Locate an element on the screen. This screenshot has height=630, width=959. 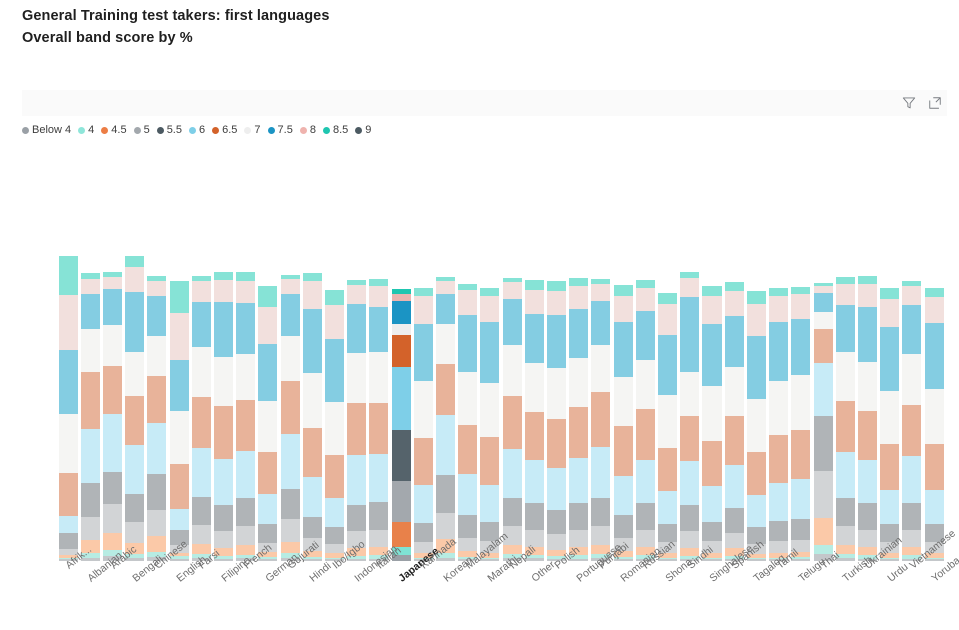
legend-item-4-5: 4.5 is located at coordinates (114, 130).